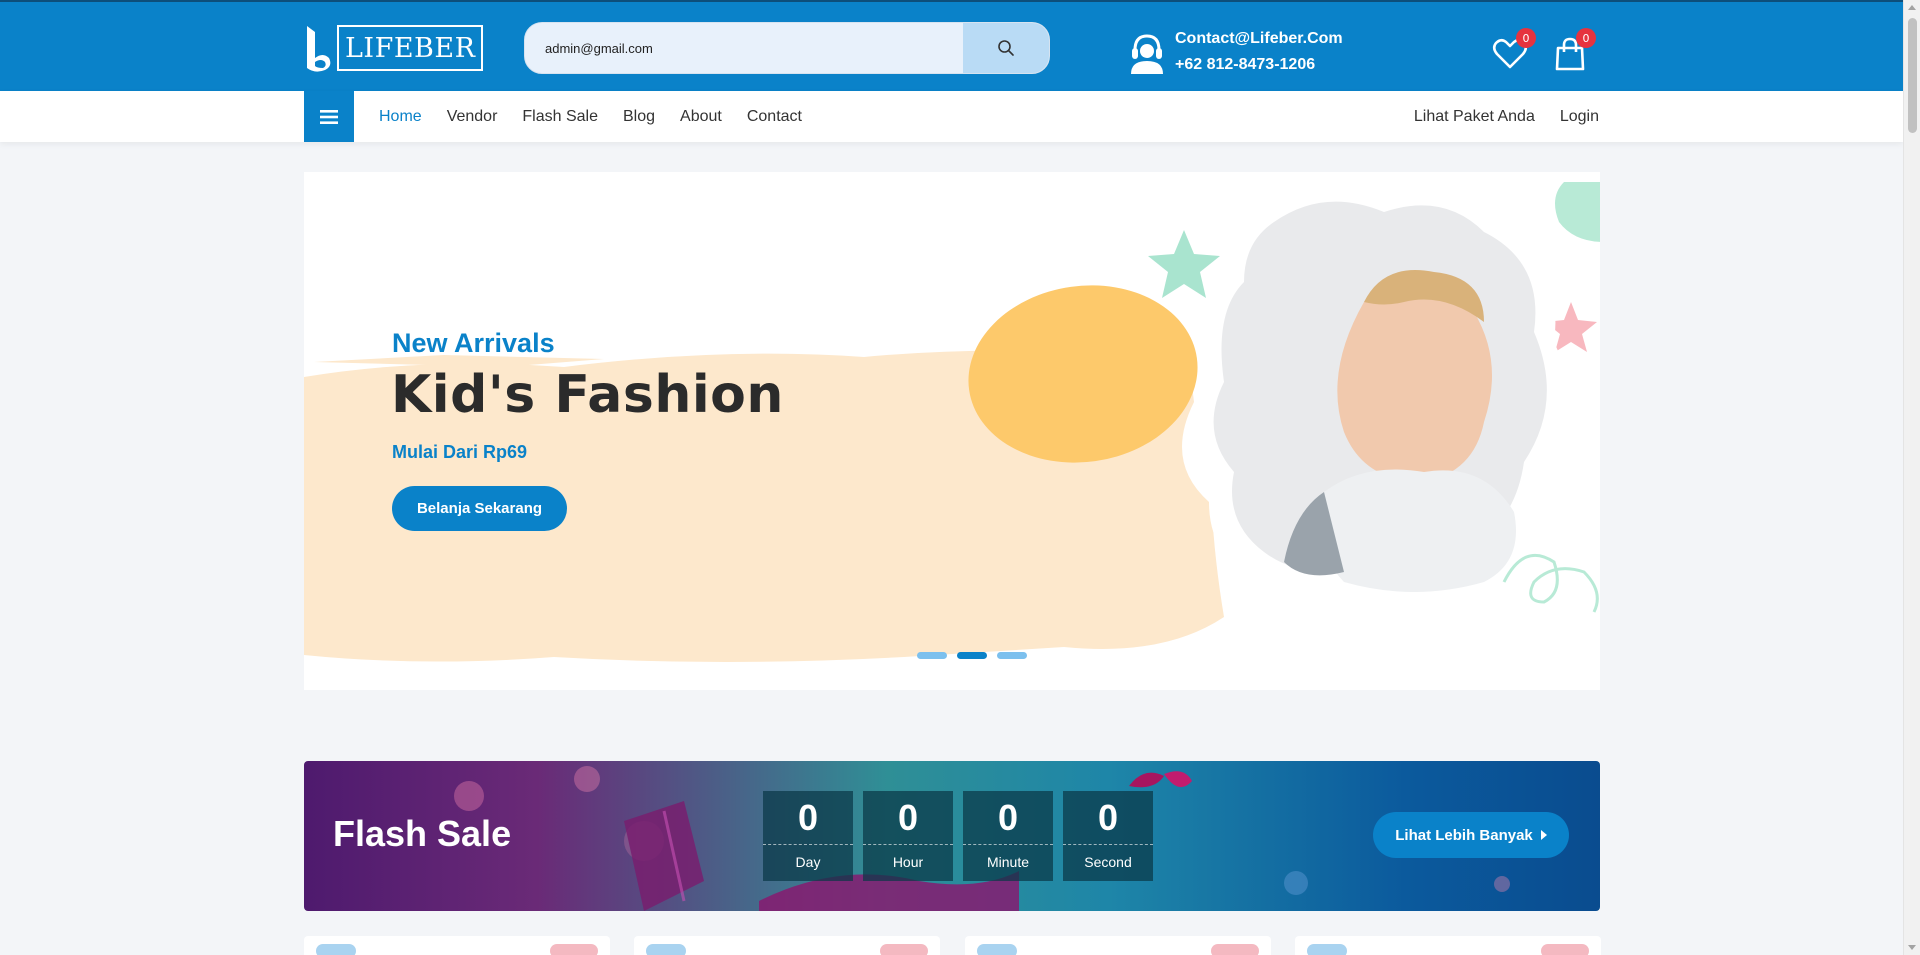 This screenshot has width=1920, height=955. Describe the element at coordinates (1474, 117) in the screenshot. I see `nav-view-package: Lihat Paket Anda` at that location.